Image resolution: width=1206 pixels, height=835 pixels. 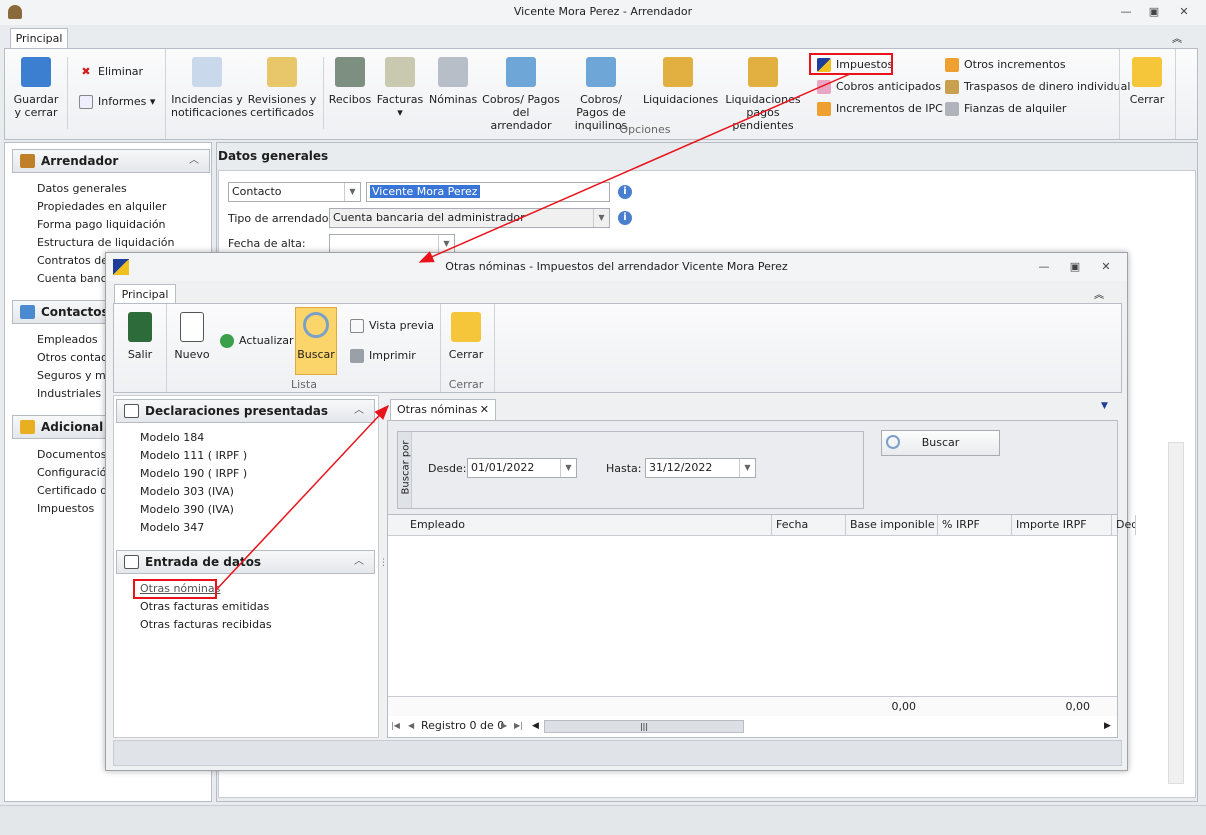 I want to click on highlight-box-otras-nominas, so click(x=175, y=589).